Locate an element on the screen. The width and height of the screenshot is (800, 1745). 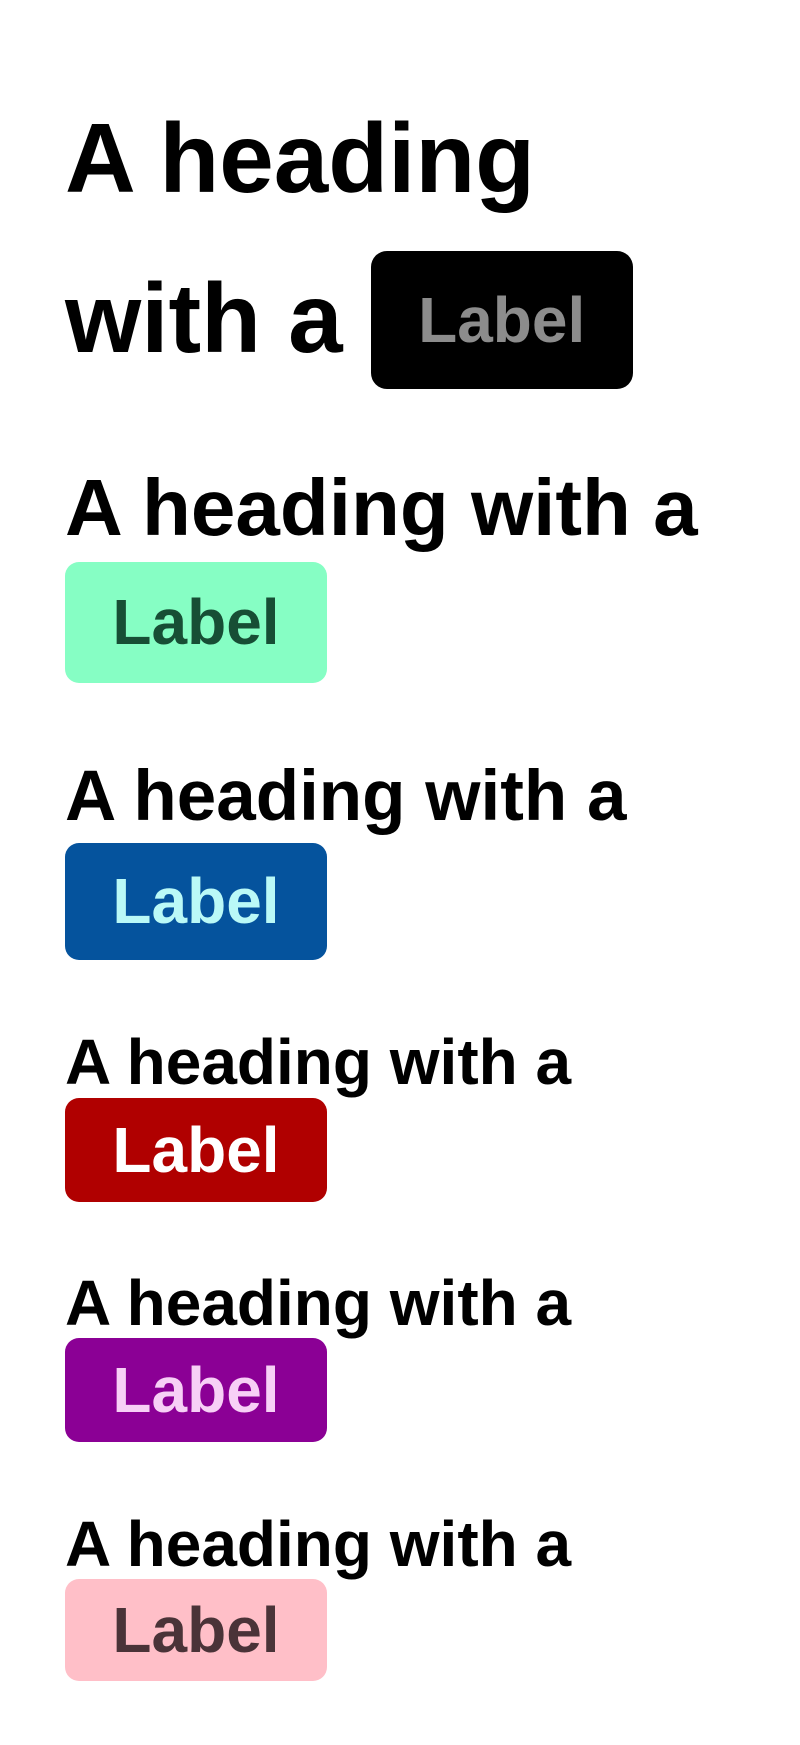
heading-2: A heading with a is located at coordinates (381, 507).